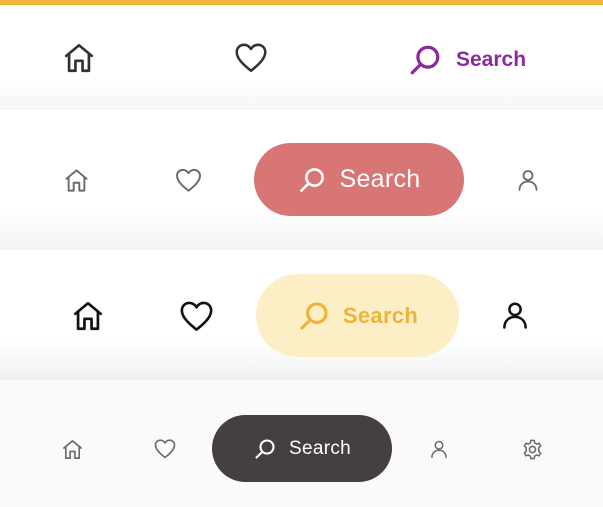 This screenshot has height=507, width=603. I want to click on gear-icon, so click(532, 449).